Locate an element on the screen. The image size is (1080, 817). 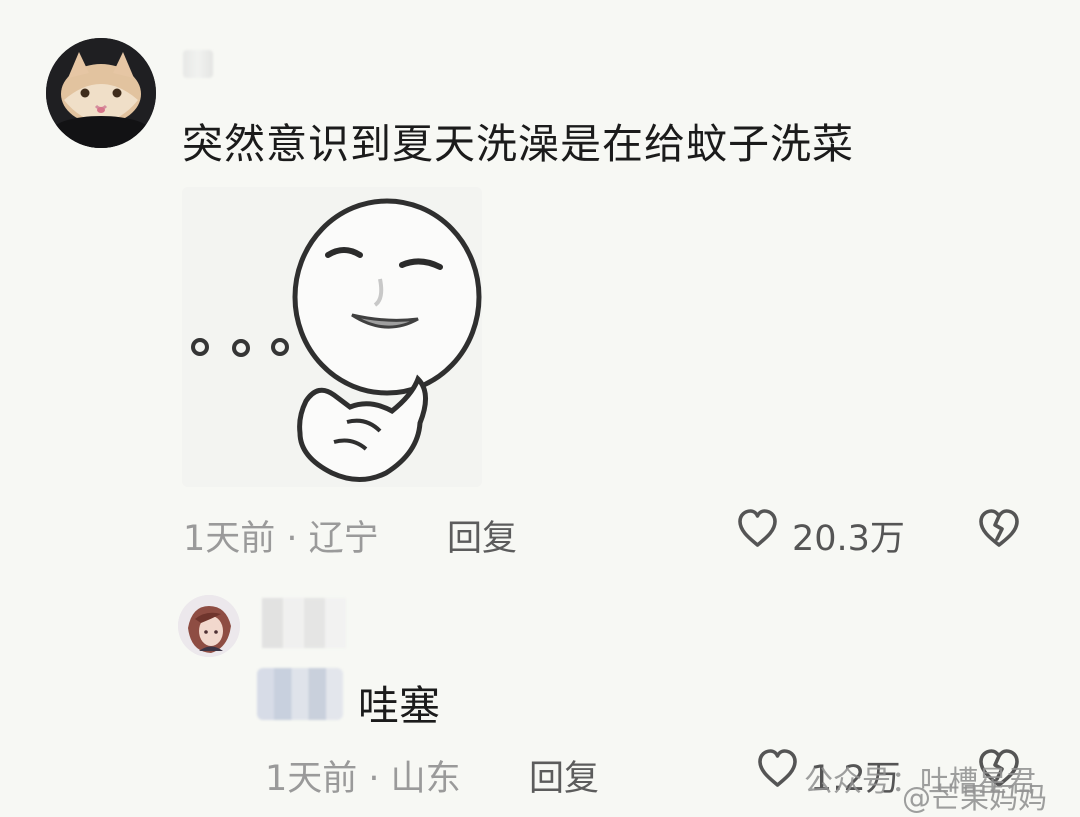
comment-meta: 1天前 · 辽宁 is located at coordinates (281, 539).